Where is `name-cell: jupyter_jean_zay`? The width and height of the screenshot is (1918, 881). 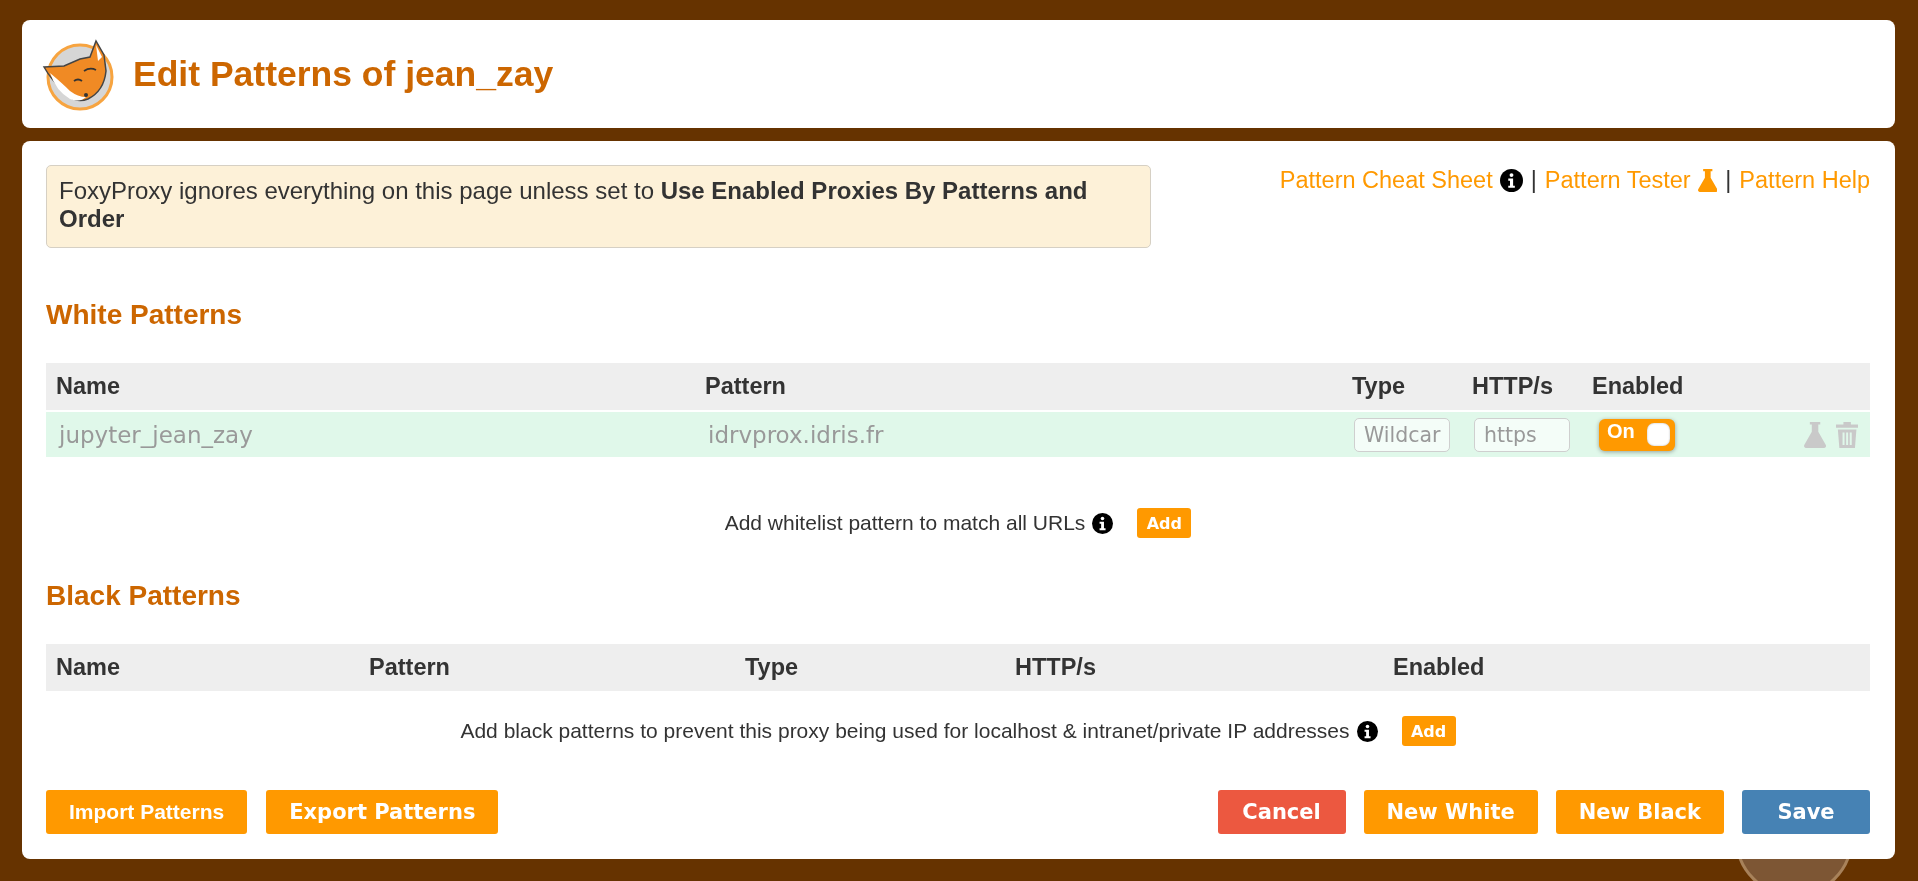 name-cell: jupyter_jean_zay is located at coordinates (156, 434).